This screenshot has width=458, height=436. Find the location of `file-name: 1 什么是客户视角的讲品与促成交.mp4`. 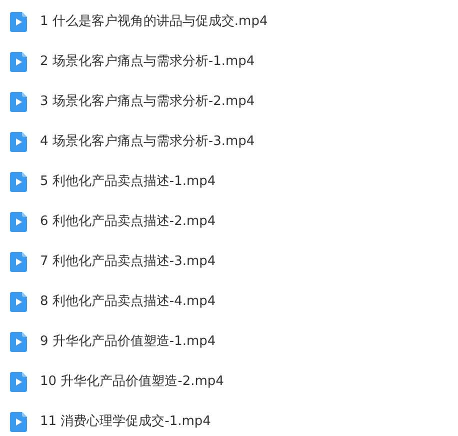

file-name: 1 什么是客户视角的讲品与促成交.mp4 is located at coordinates (154, 22).